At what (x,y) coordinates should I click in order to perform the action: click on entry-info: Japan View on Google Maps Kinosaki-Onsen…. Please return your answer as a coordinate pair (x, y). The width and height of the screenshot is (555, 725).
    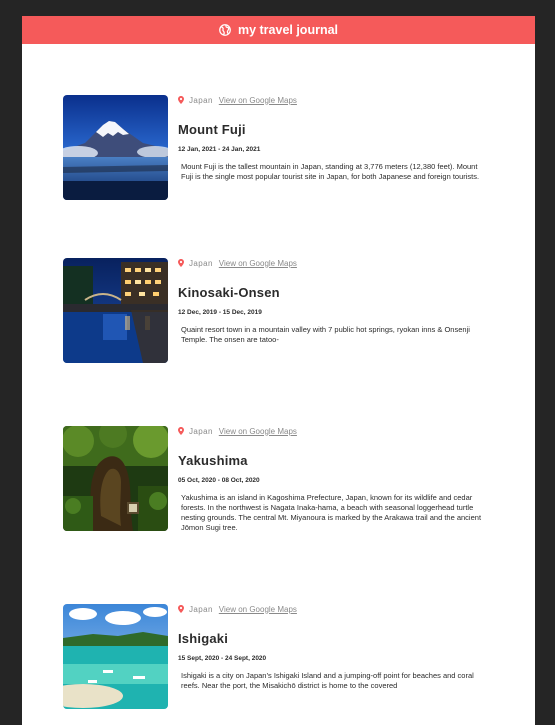
    Looking at the image, I should click on (337, 301).